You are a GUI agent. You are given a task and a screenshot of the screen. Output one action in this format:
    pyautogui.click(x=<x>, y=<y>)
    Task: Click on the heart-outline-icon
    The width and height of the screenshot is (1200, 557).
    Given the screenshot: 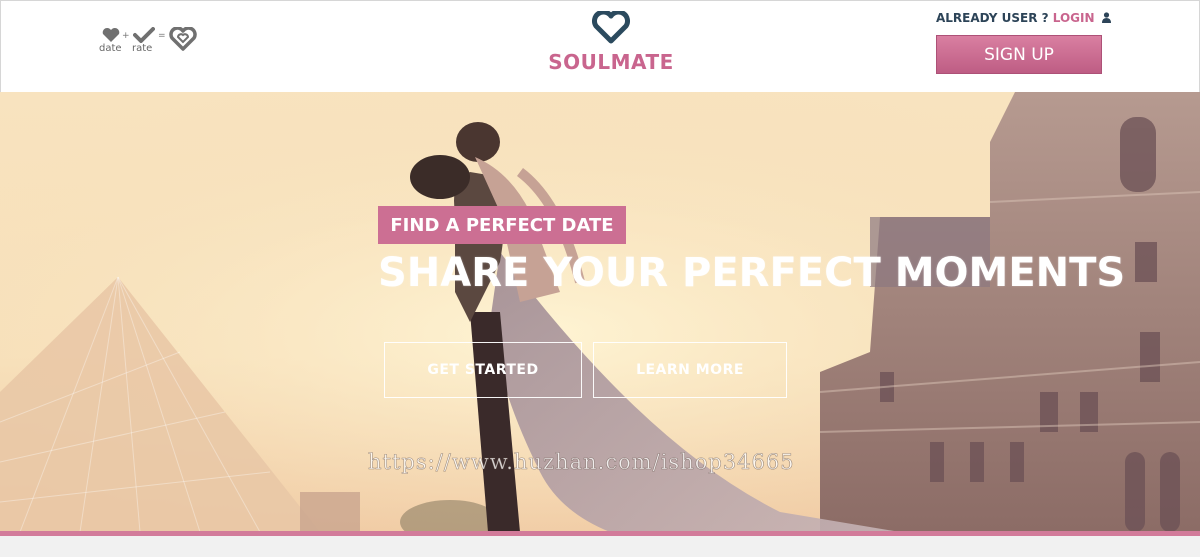 What is the action you would take?
    pyautogui.click(x=611, y=27)
    